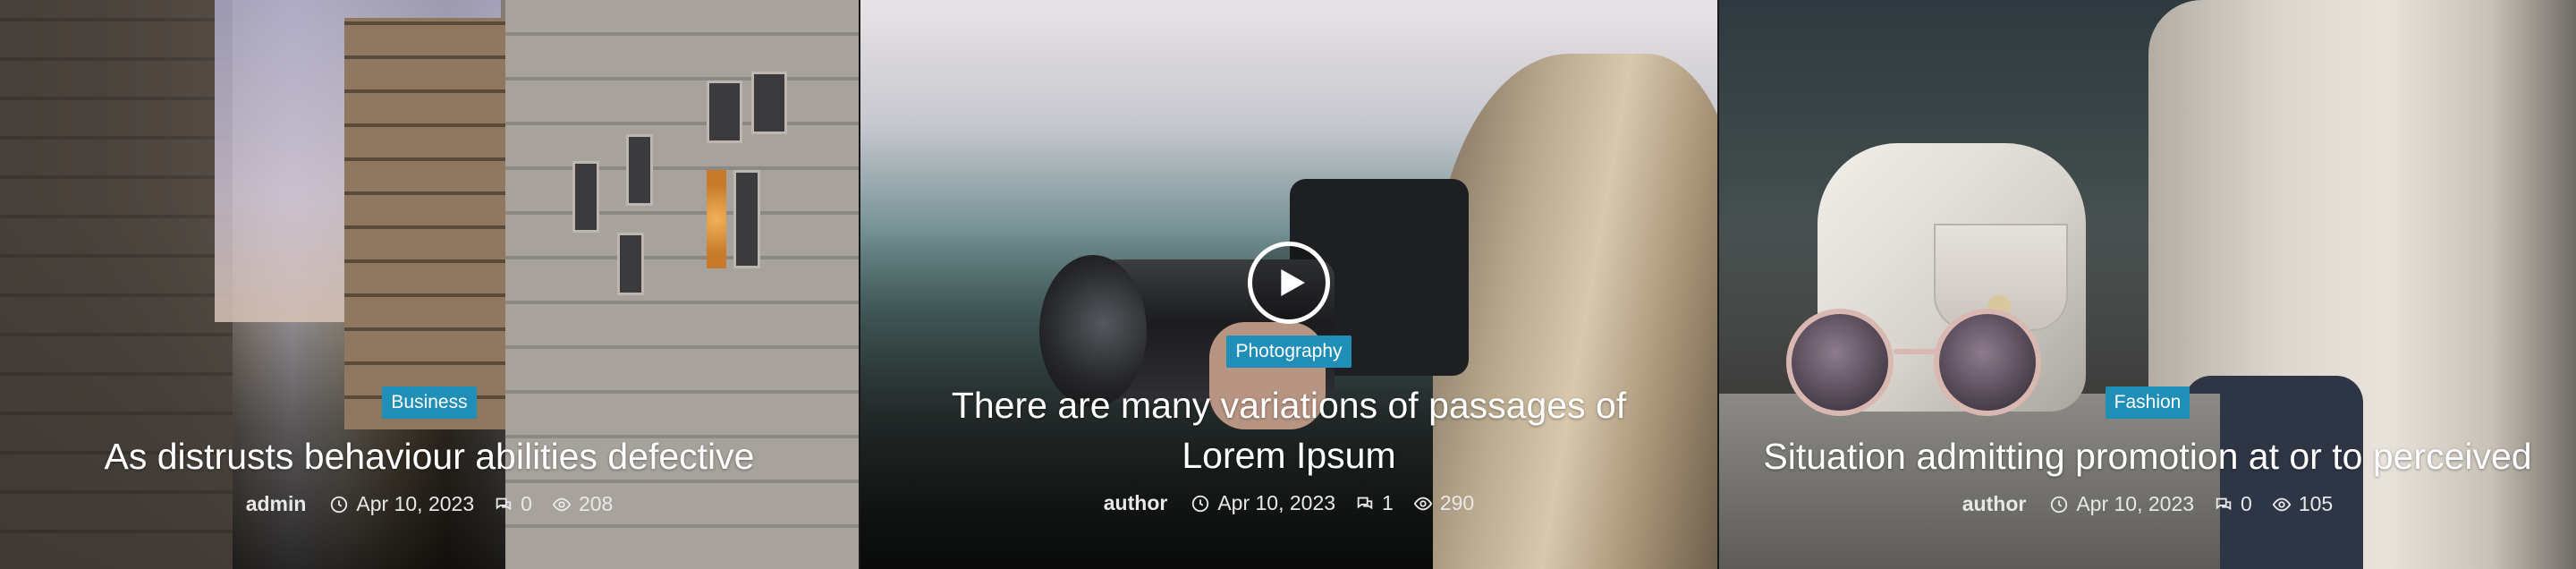  I want to click on post-views-count: 290, so click(1457, 502).